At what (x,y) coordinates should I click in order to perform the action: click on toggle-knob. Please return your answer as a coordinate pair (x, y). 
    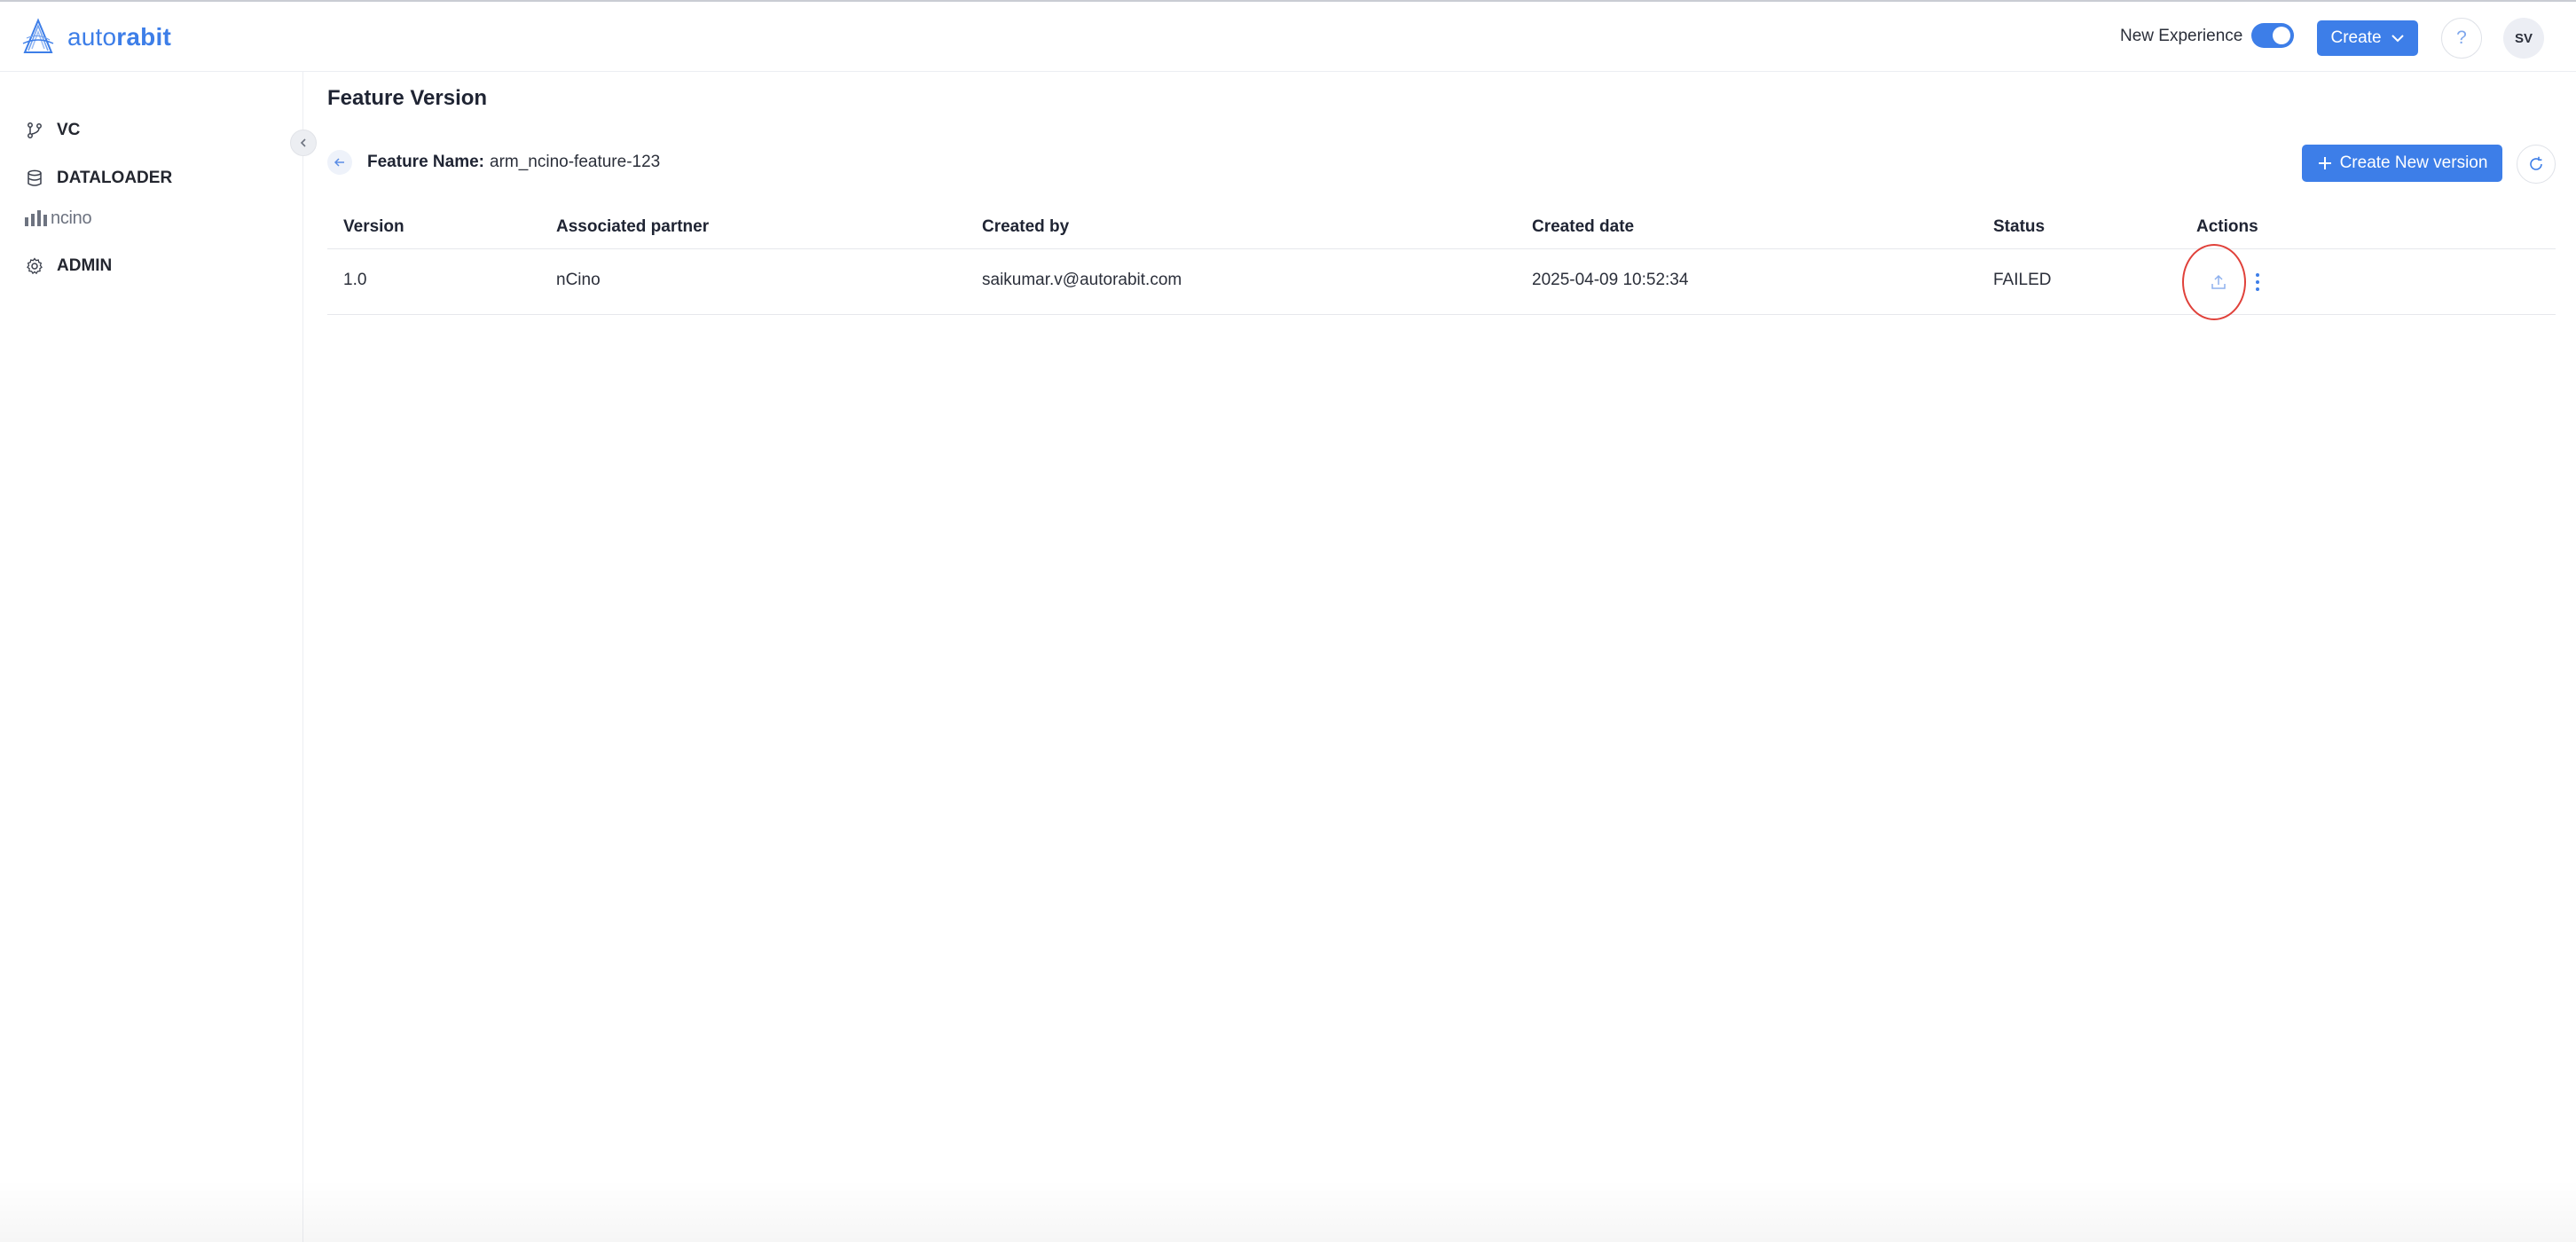
    Looking at the image, I should click on (2281, 35).